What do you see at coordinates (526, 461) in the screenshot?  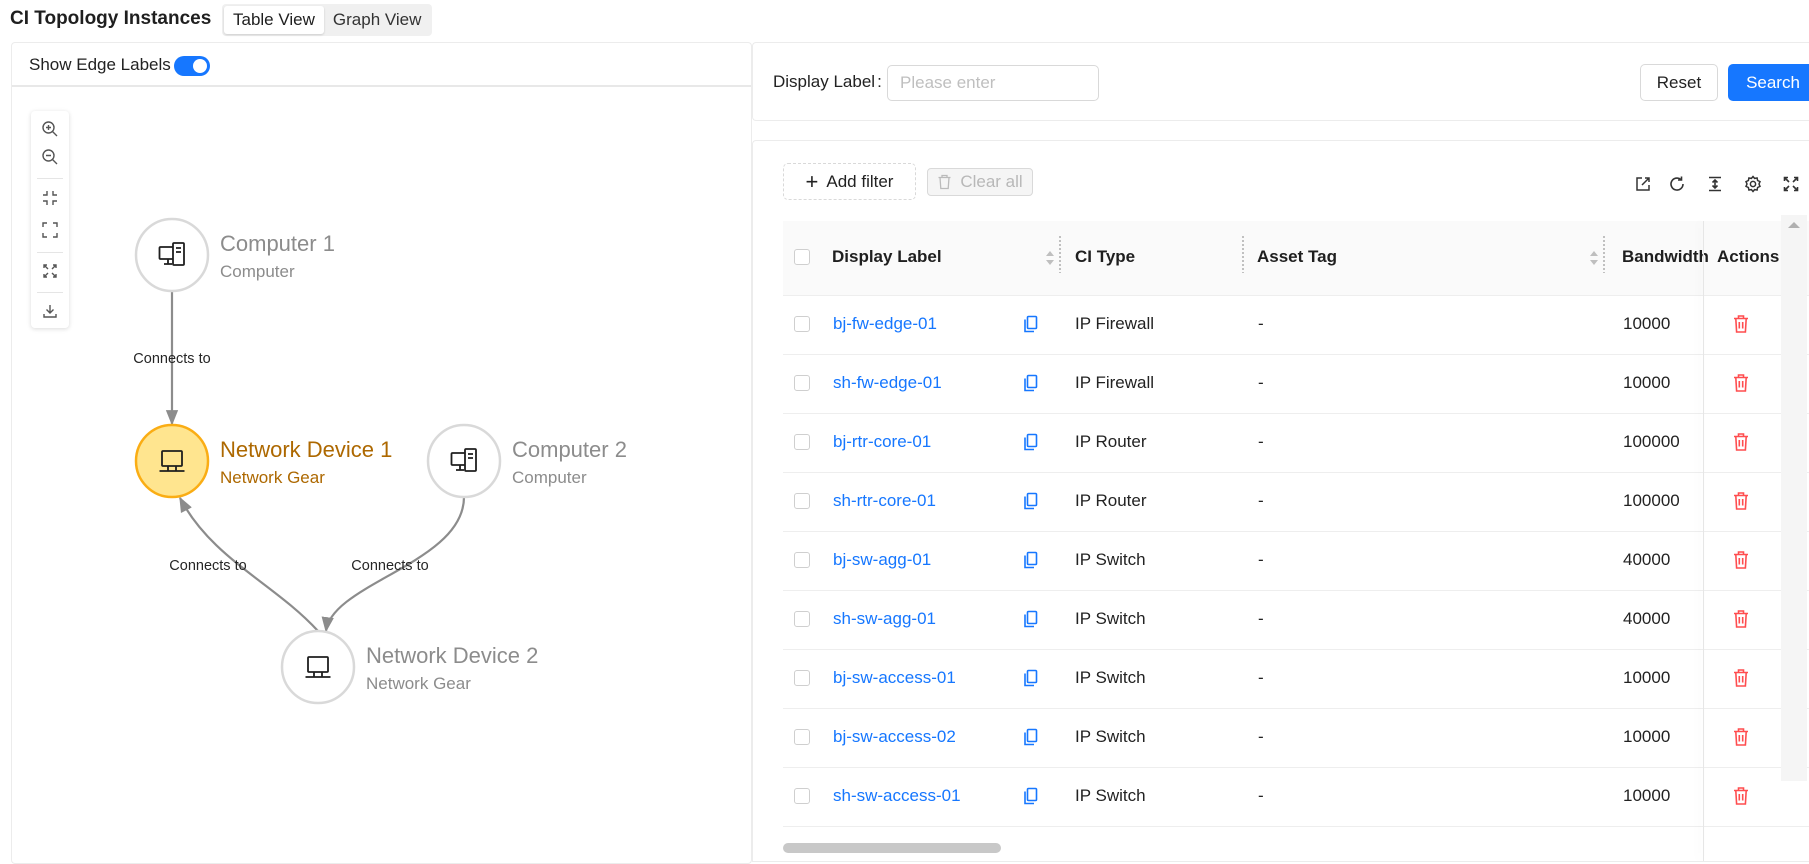 I see `node-computer-2: Computer 2 Computer` at bounding box center [526, 461].